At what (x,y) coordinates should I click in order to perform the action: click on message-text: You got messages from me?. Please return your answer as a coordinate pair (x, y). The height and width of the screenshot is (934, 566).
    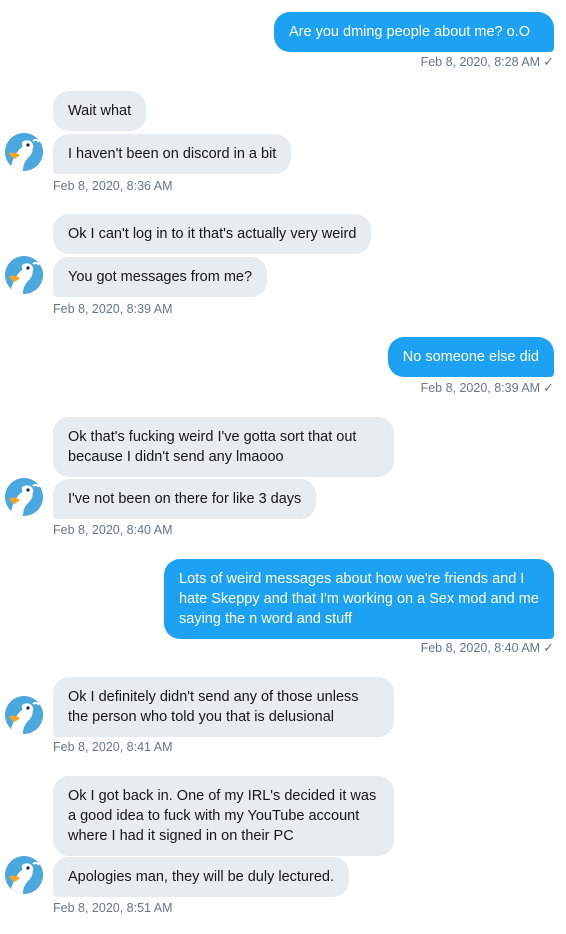
    Looking at the image, I should click on (160, 277).